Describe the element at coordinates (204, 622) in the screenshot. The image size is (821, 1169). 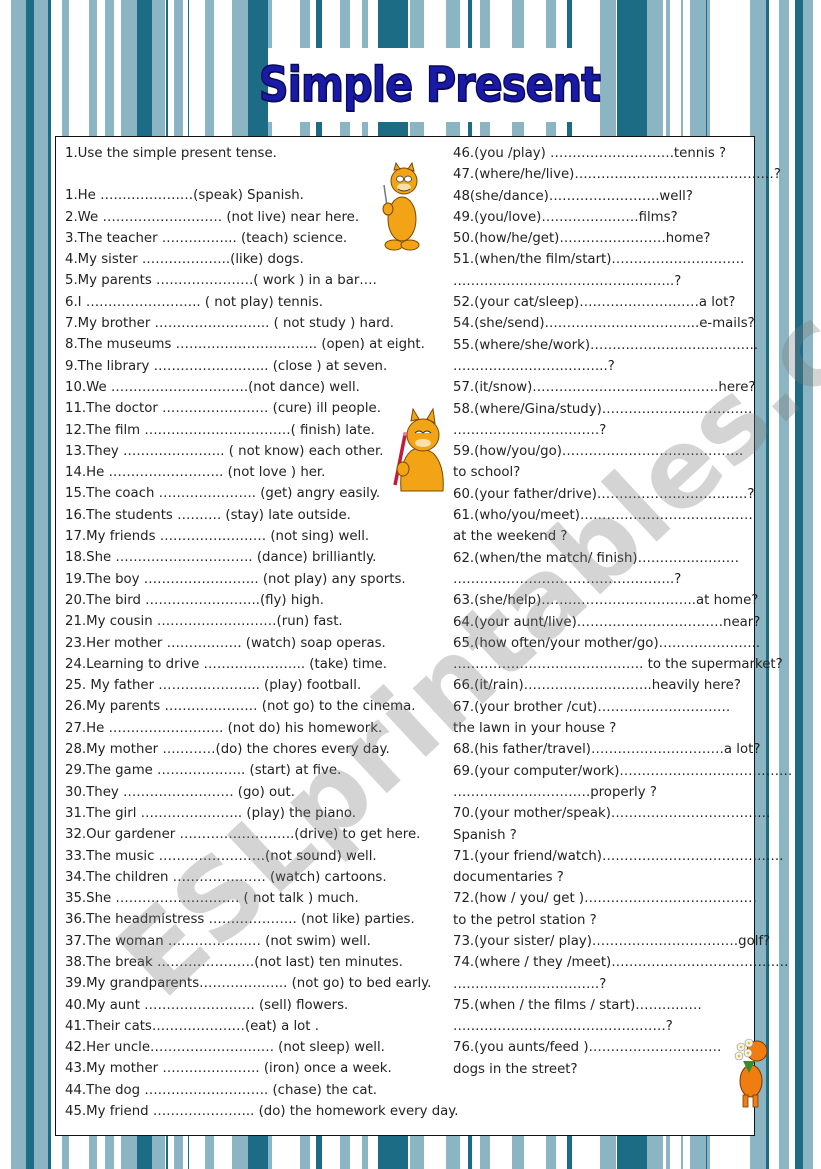
I see `left-exercise-line: 21.My cousin ………………………(run) fast.` at that location.